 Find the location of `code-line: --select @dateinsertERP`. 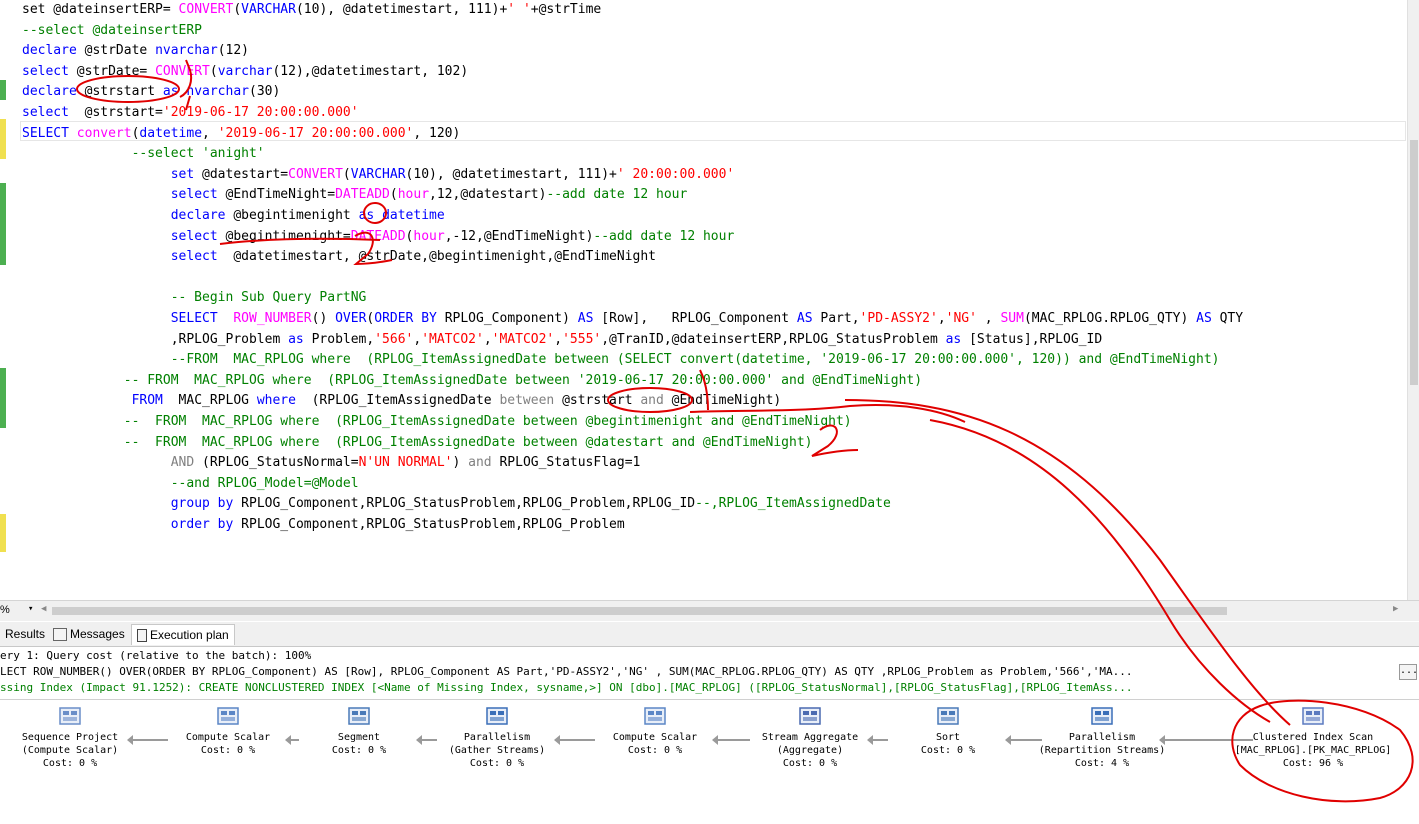

code-line: --select @dateinsertERP is located at coordinates (112, 31).